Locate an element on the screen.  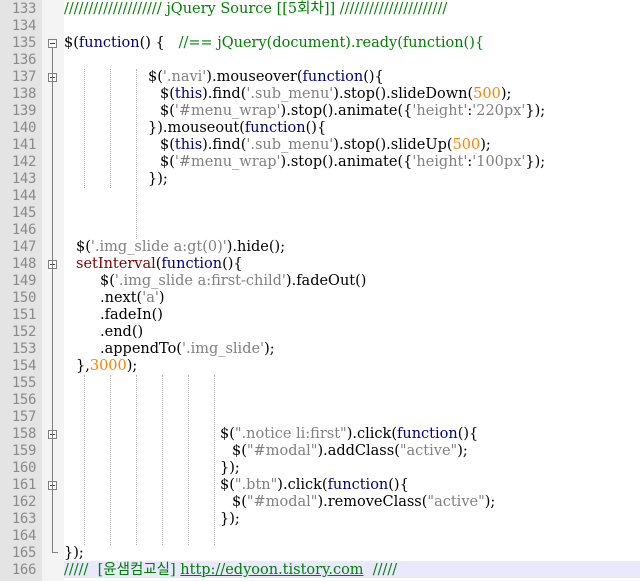
line-number: 134 is located at coordinates (23, 26).